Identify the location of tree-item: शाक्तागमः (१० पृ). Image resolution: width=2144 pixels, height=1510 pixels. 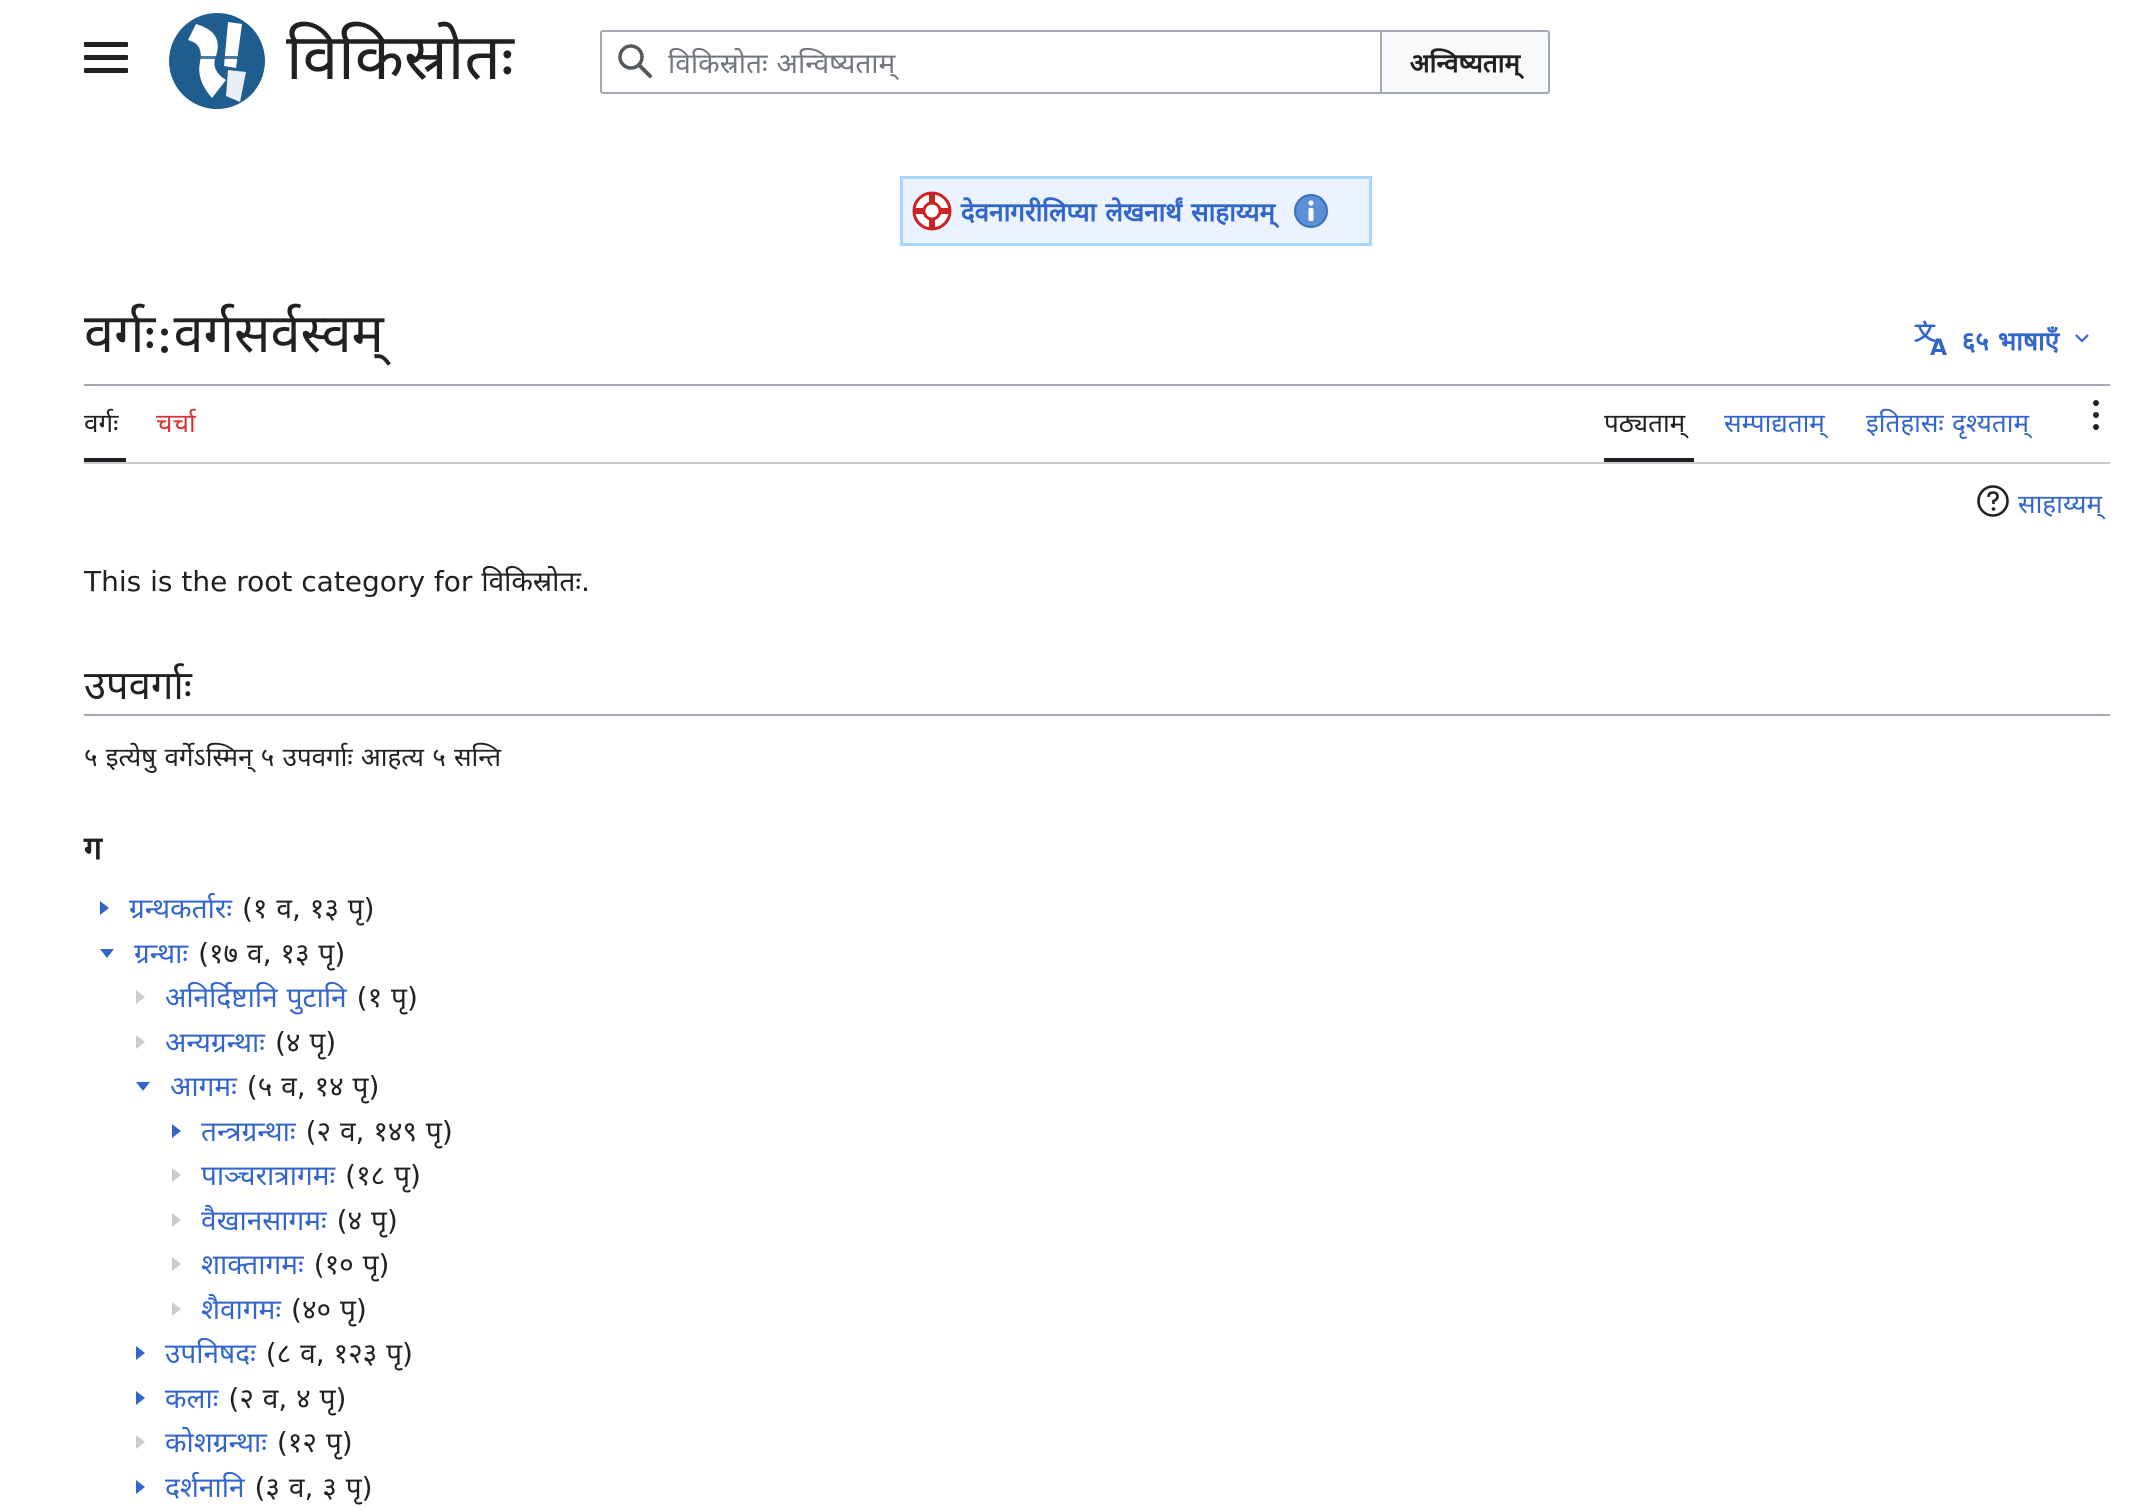
(280, 1264).